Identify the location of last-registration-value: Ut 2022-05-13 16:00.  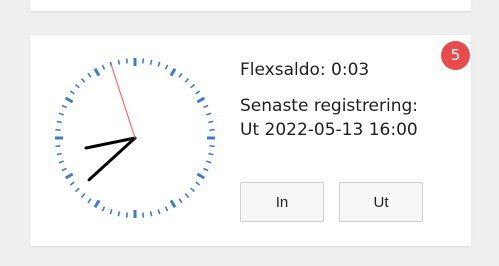
(329, 130).